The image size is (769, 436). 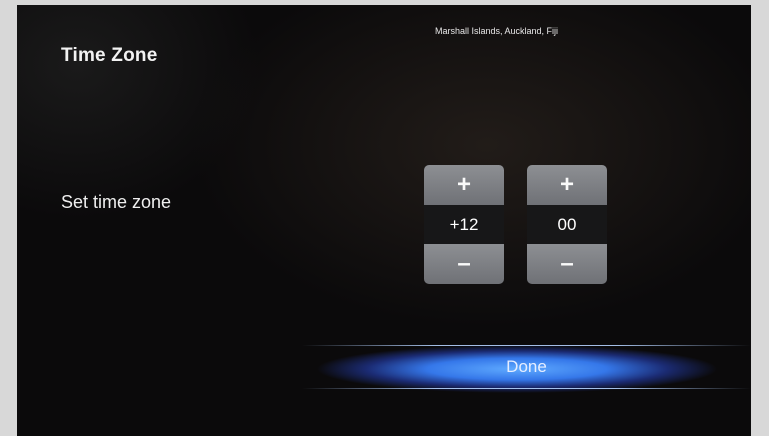 What do you see at coordinates (464, 264) in the screenshot?
I see `hours-decrement-button: –` at bounding box center [464, 264].